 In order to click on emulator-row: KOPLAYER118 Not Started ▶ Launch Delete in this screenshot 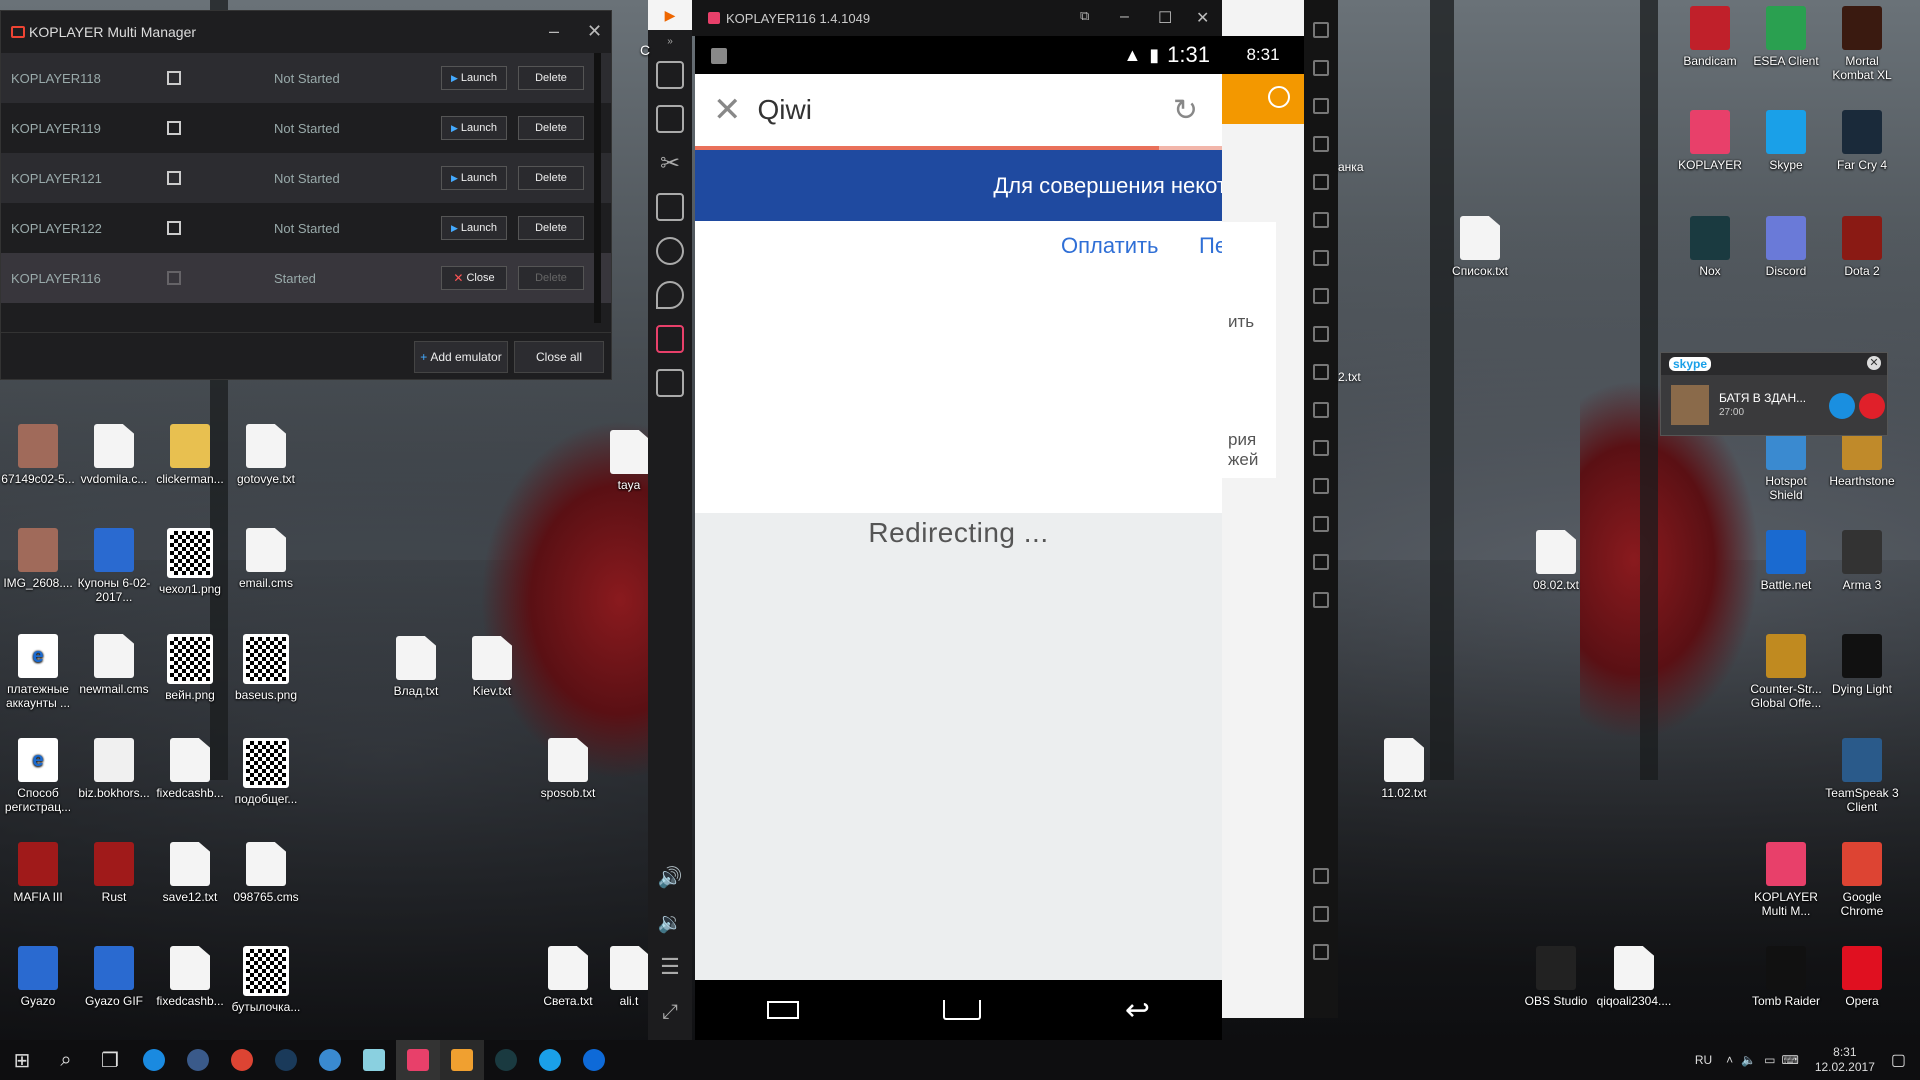, I will do `click(306, 78)`.